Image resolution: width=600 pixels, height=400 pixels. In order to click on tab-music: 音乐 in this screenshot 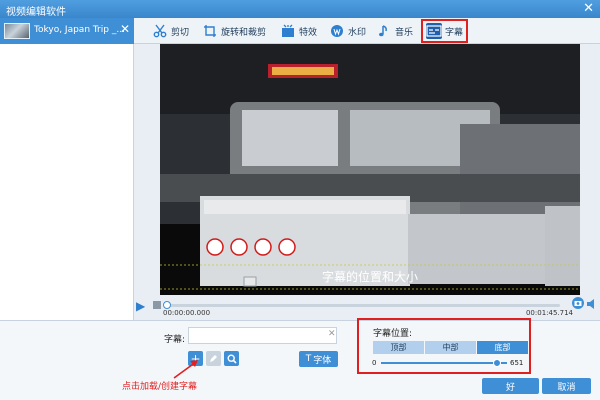, I will do `click(394, 31)`.